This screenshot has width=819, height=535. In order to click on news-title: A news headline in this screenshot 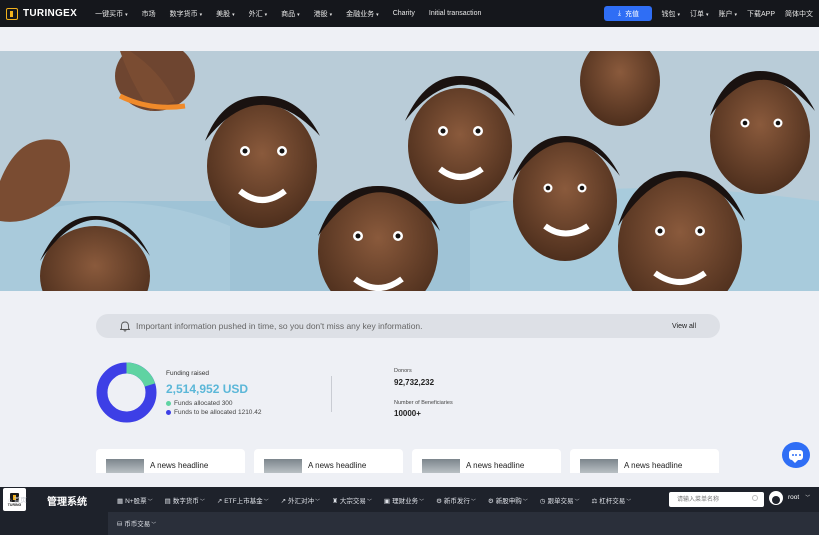, I will do `click(337, 465)`.